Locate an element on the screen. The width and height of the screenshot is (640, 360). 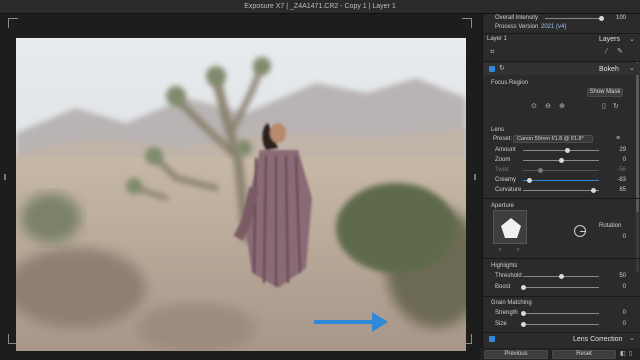
slider-label: Zoom is located at coordinates (503, 160).